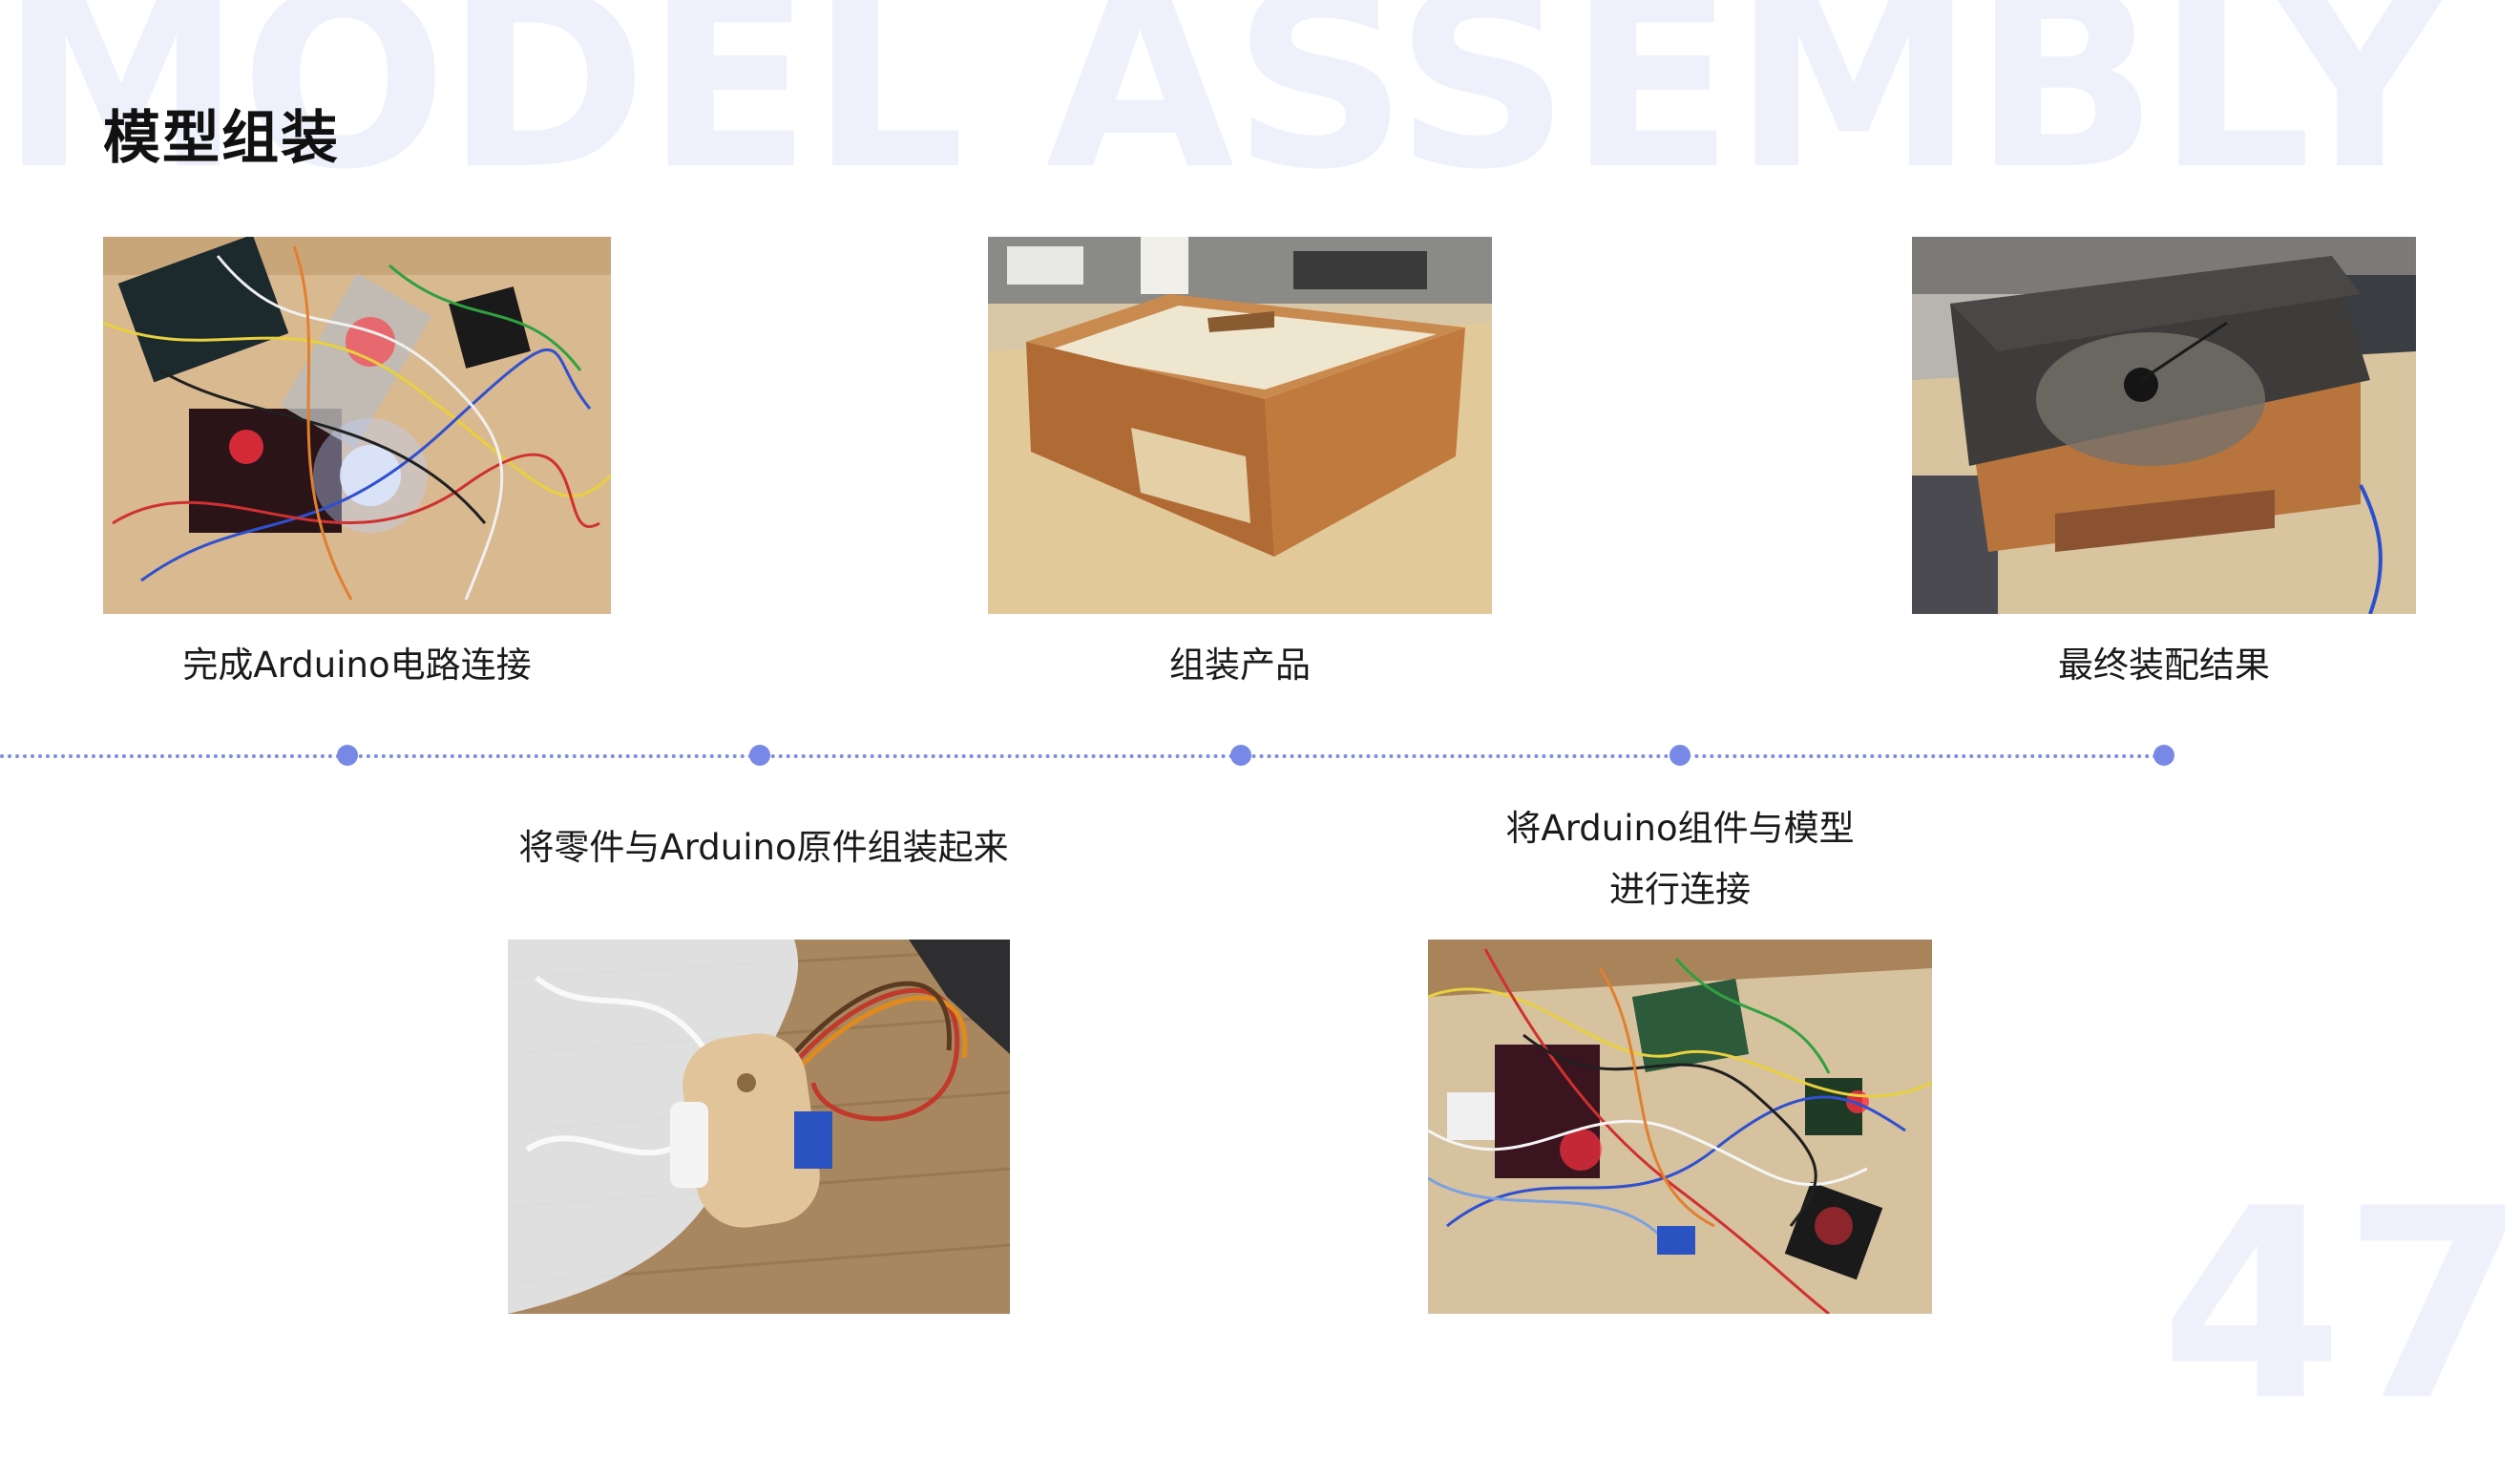  Describe the element at coordinates (2164, 665) in the screenshot. I see `caption-final-assembly: 最终装配结果` at that location.